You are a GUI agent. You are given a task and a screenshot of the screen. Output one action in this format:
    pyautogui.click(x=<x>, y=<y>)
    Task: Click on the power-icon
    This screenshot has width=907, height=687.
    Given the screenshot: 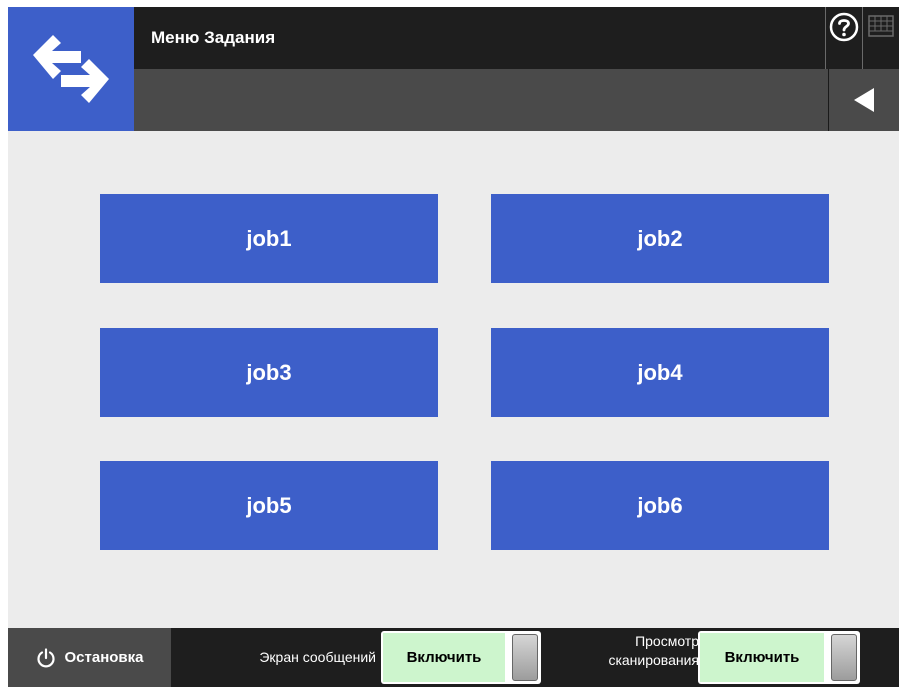 What is the action you would take?
    pyautogui.click(x=45, y=657)
    